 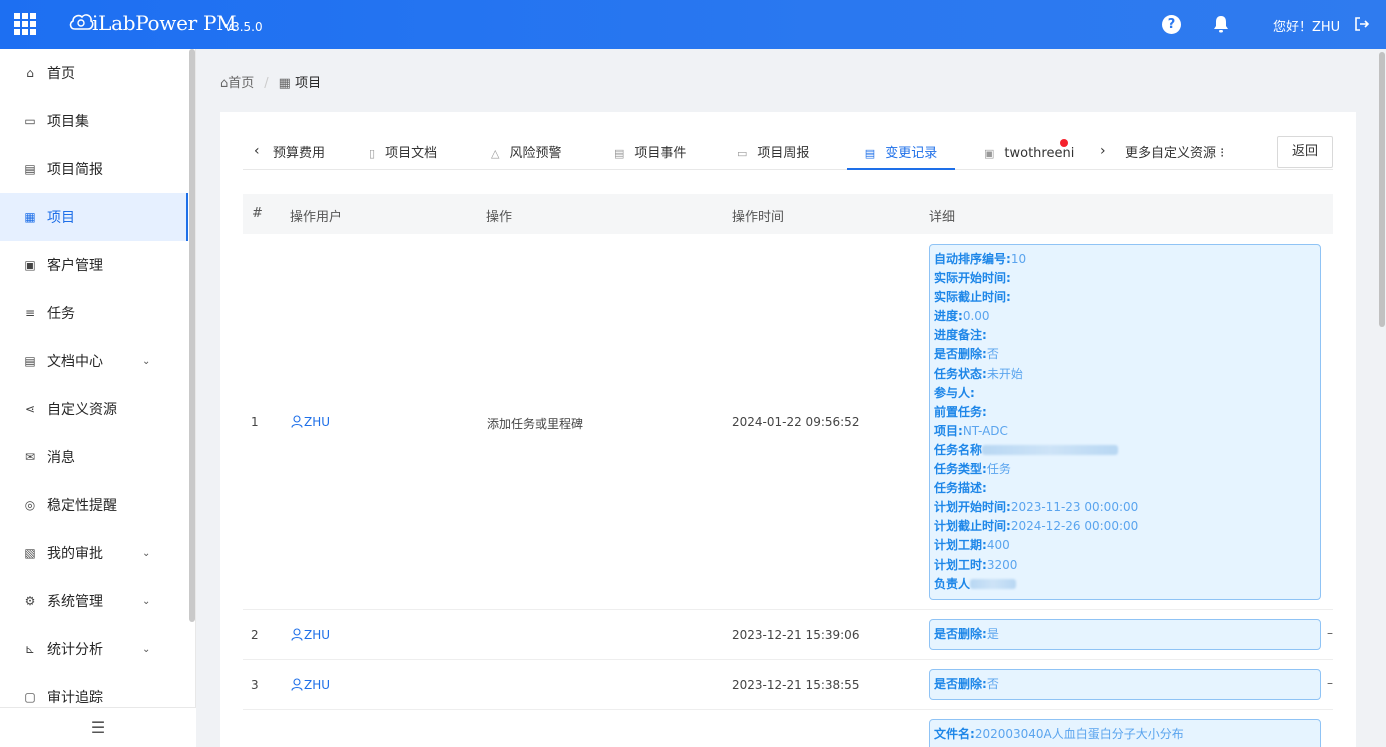 What do you see at coordinates (30, 313) in the screenshot?
I see `list-icon: ≡` at bounding box center [30, 313].